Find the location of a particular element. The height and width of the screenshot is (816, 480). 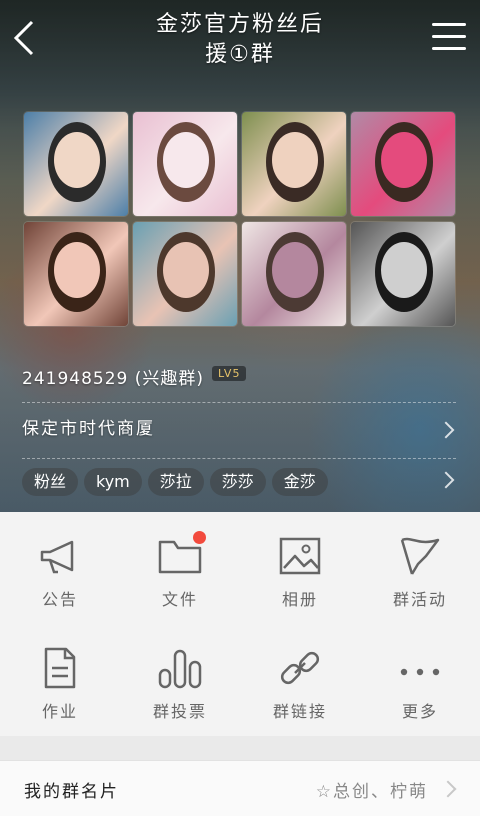

function-label: 群活动 is located at coordinates (419, 599).